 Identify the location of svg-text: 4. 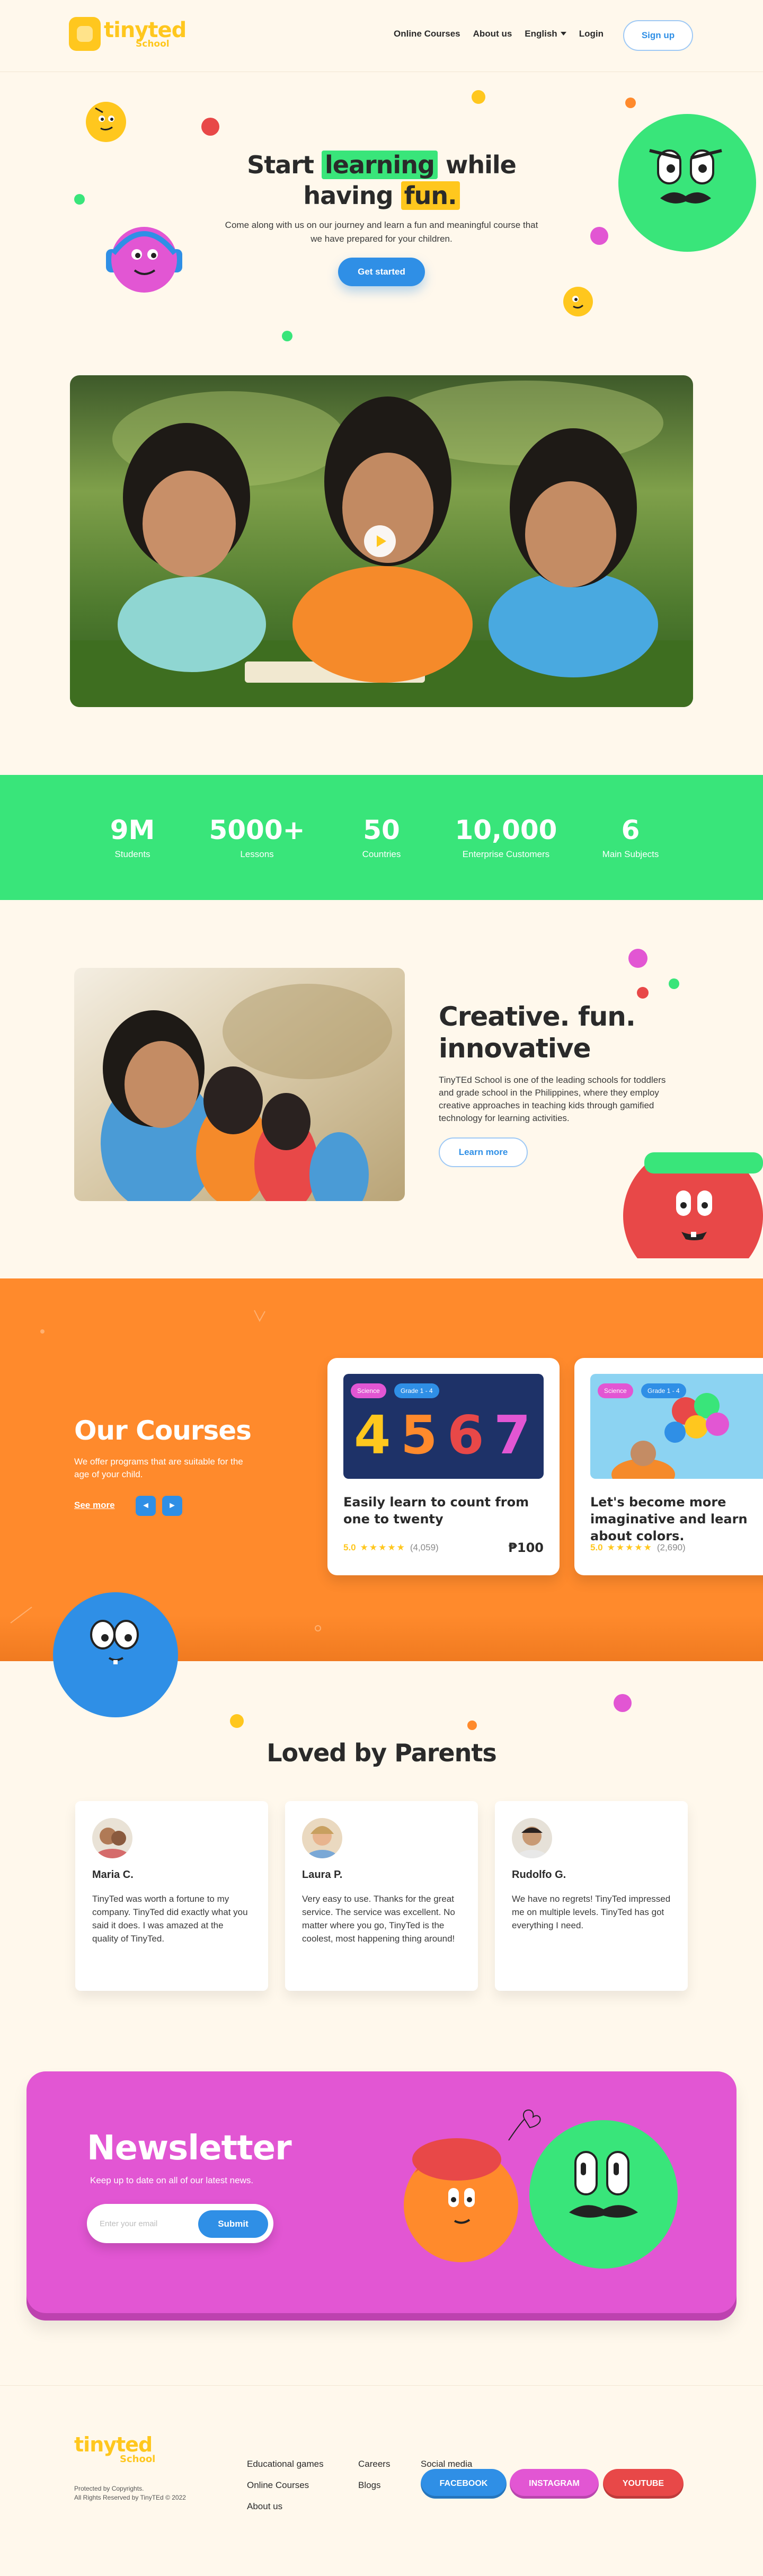
(372, 1435).